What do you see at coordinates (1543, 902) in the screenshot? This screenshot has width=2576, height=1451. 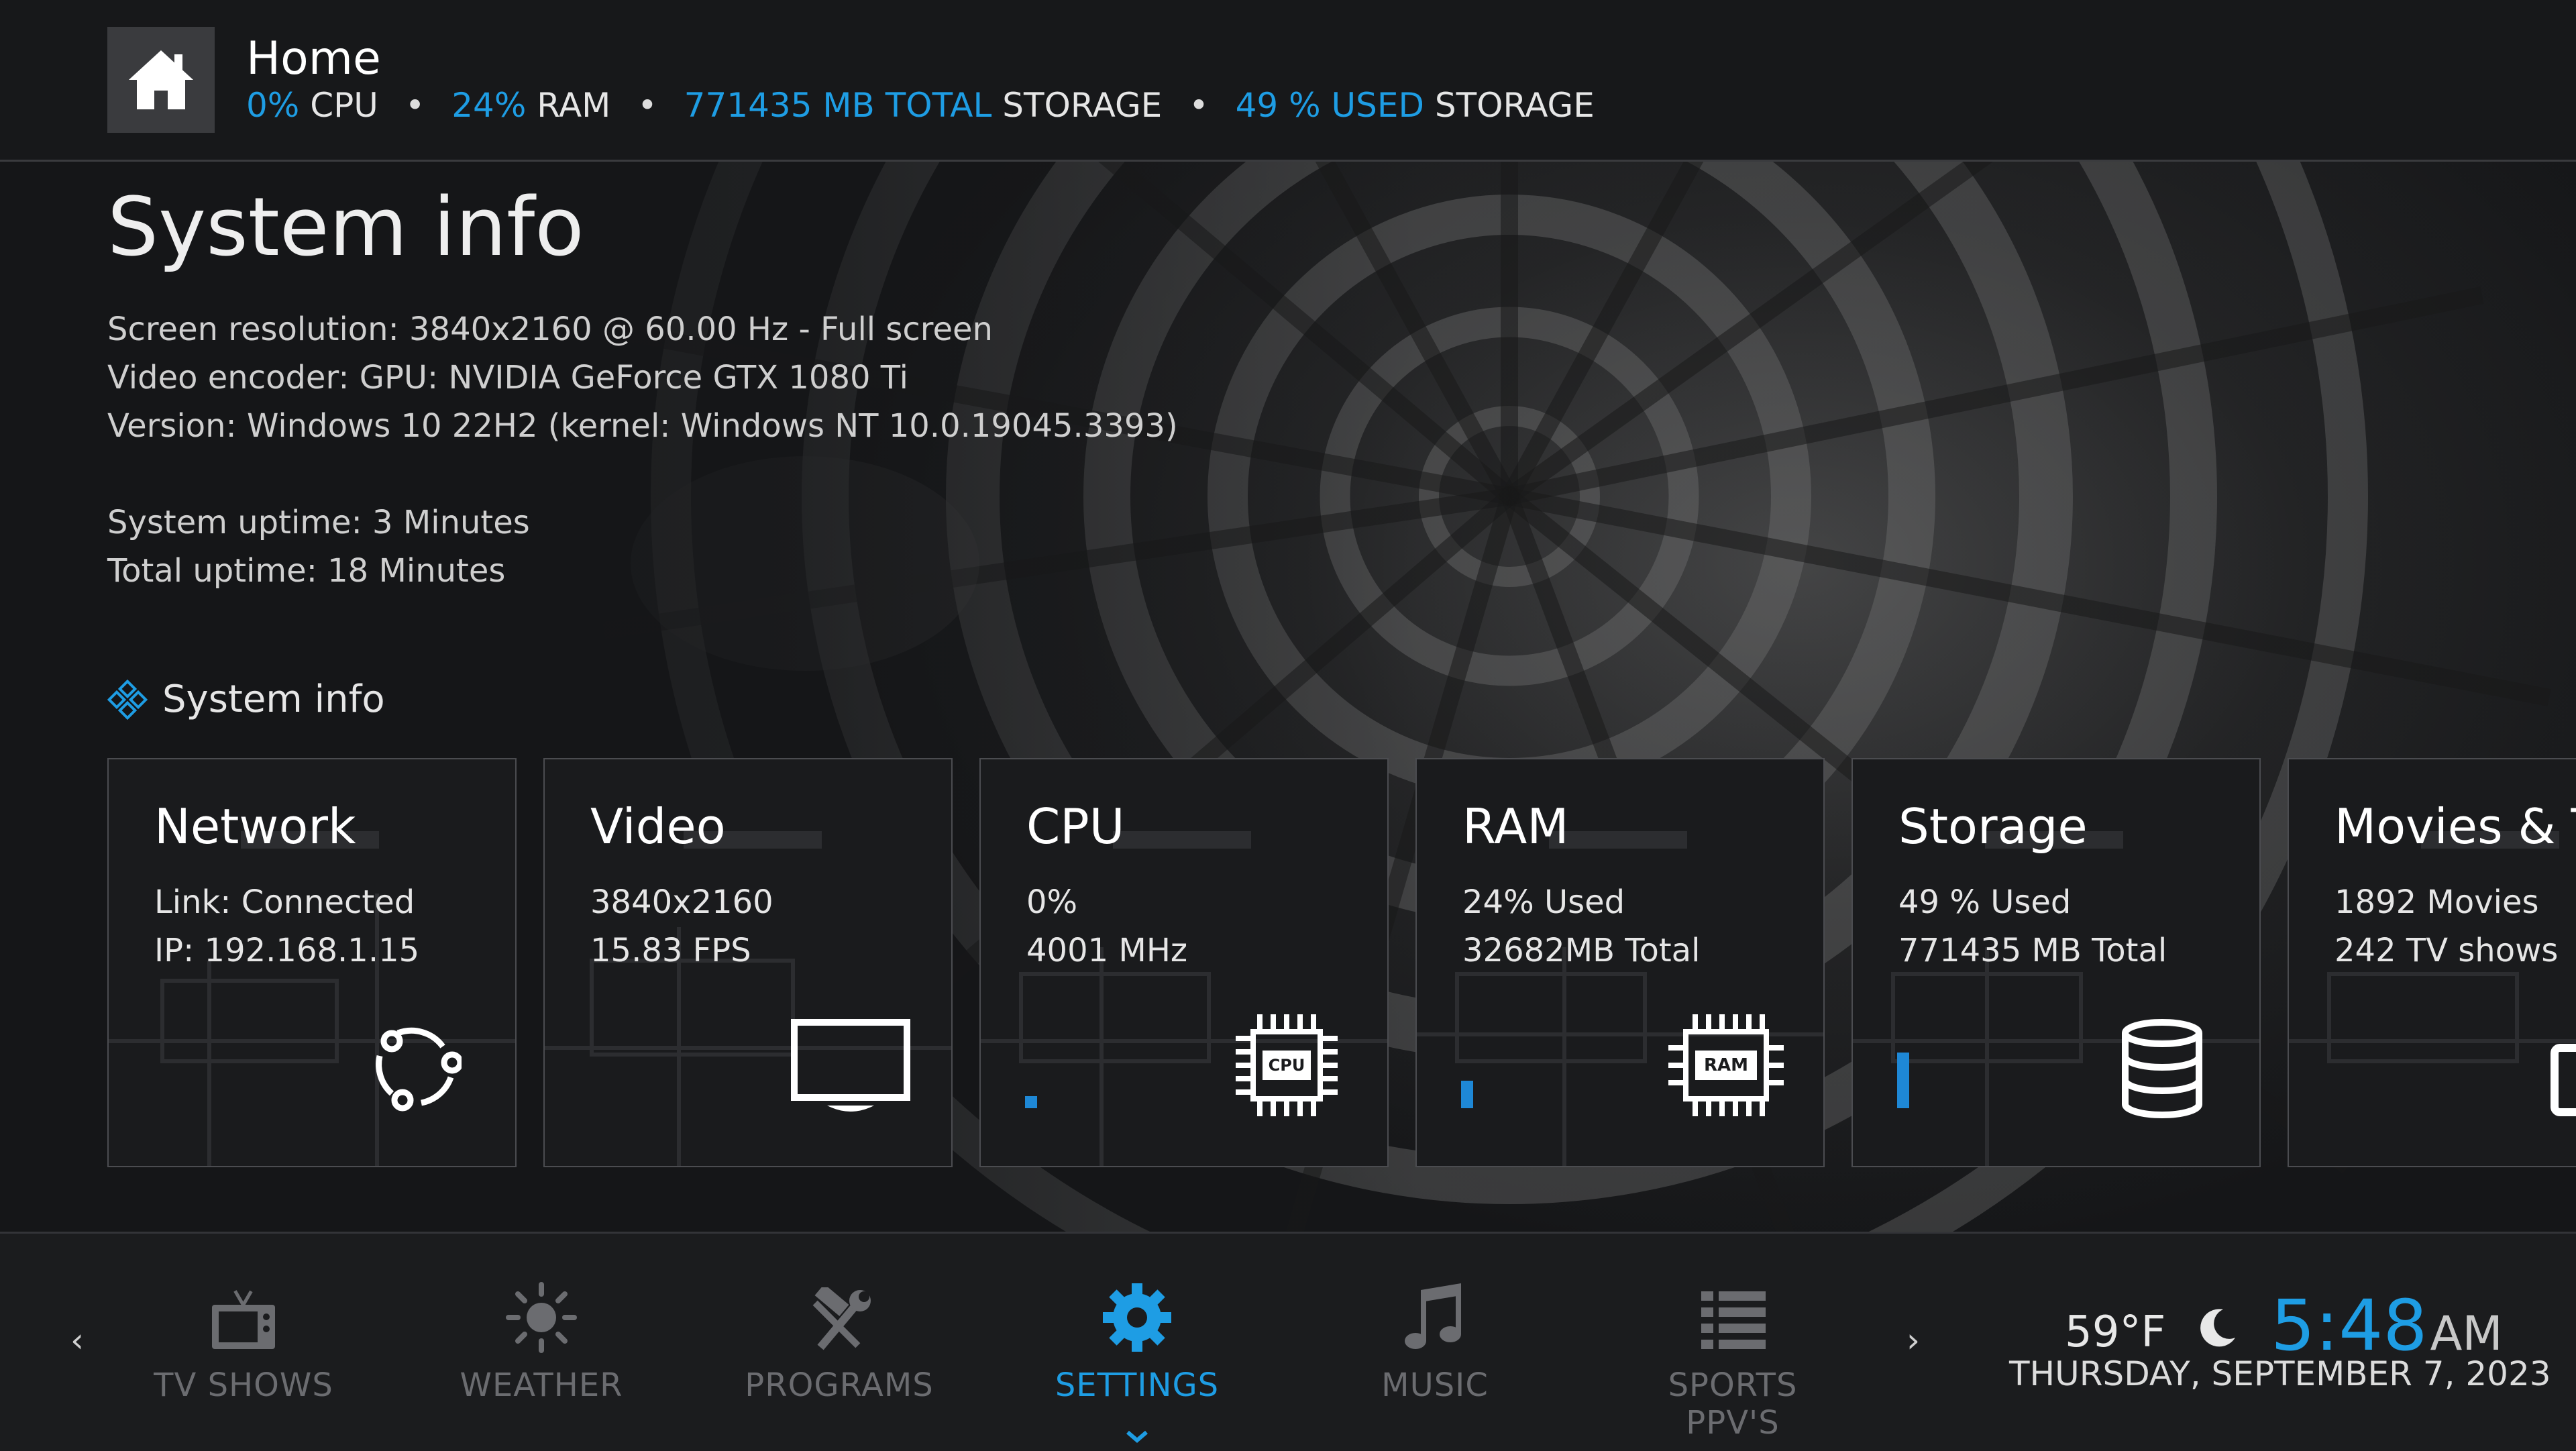 I see `card-line-1: 24% Used` at bounding box center [1543, 902].